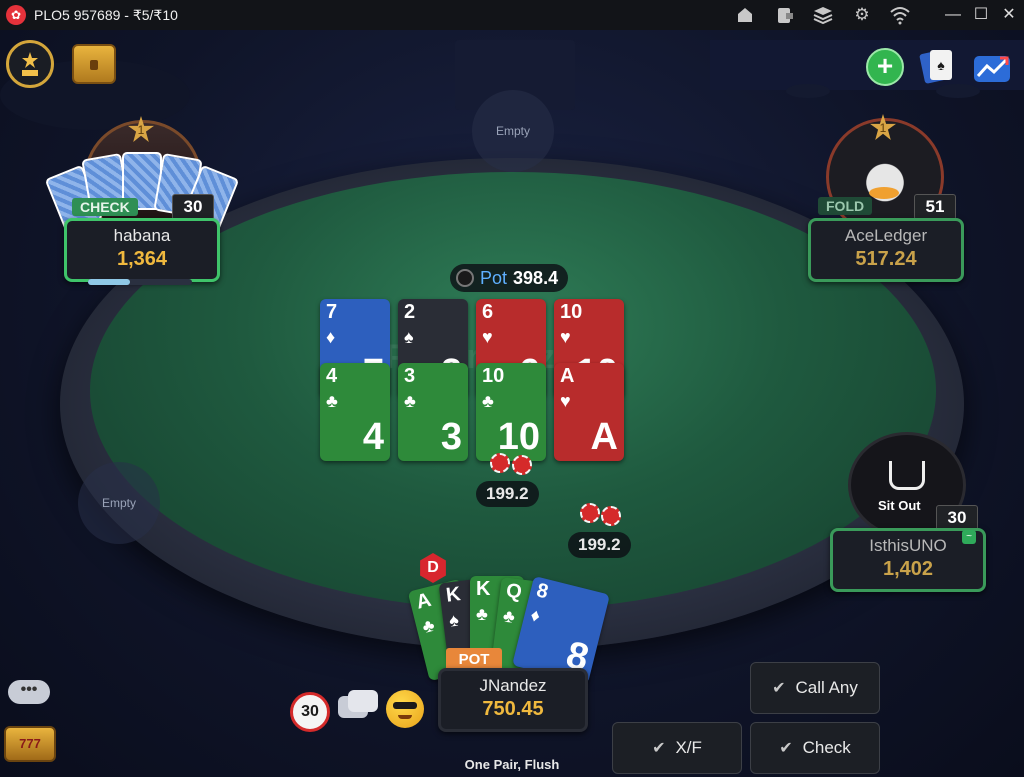  I want to click on chart-icon, so click(992, 67).